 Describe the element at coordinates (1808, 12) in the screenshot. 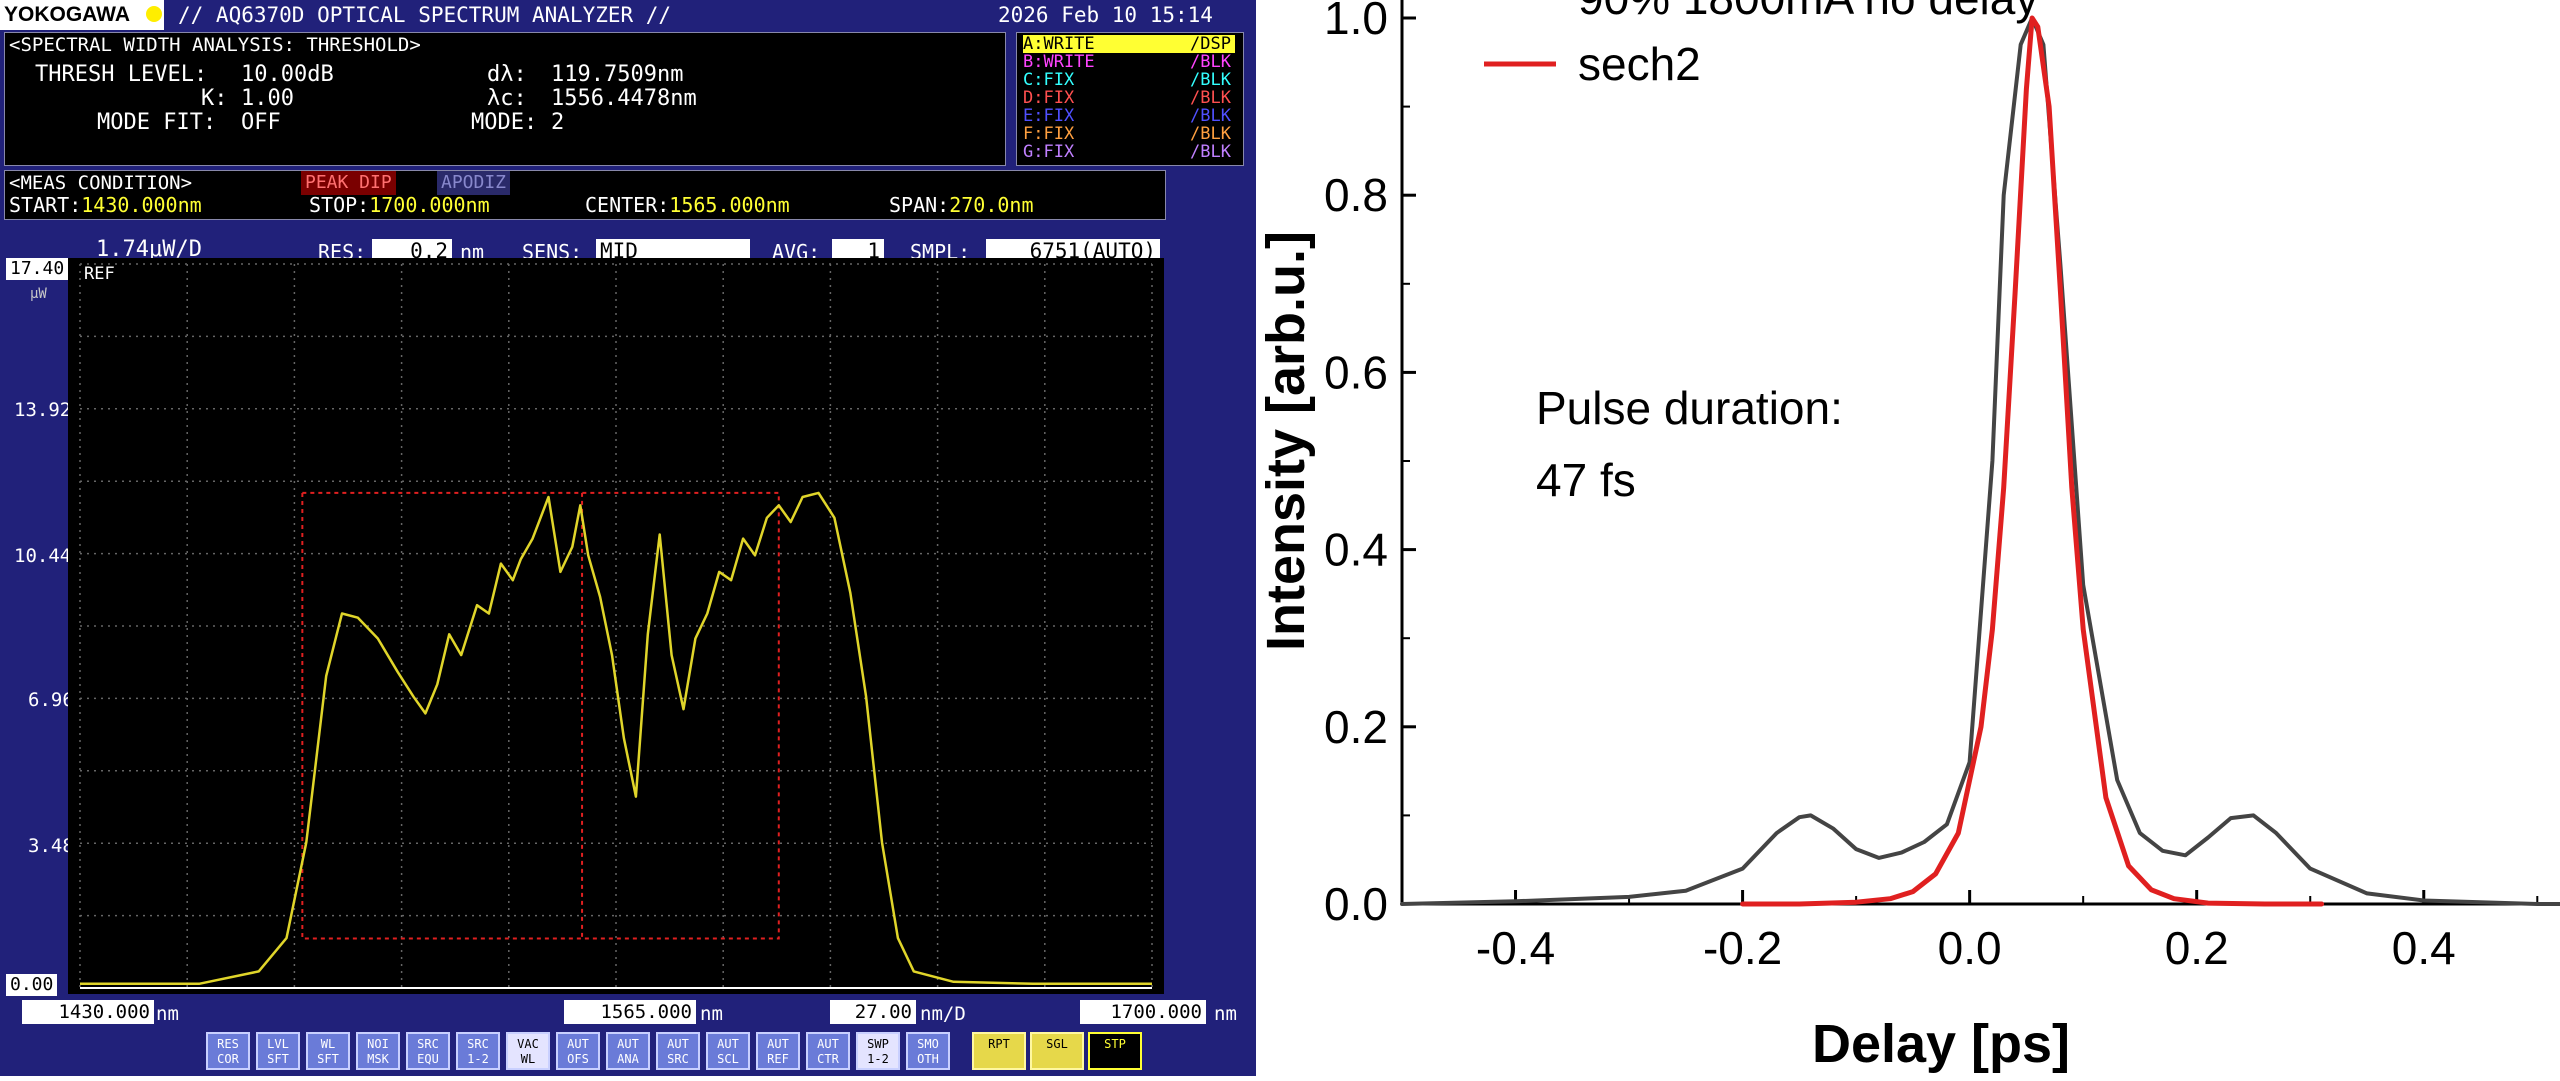

I see `legend-label: 90% 1800mA no delay` at that location.